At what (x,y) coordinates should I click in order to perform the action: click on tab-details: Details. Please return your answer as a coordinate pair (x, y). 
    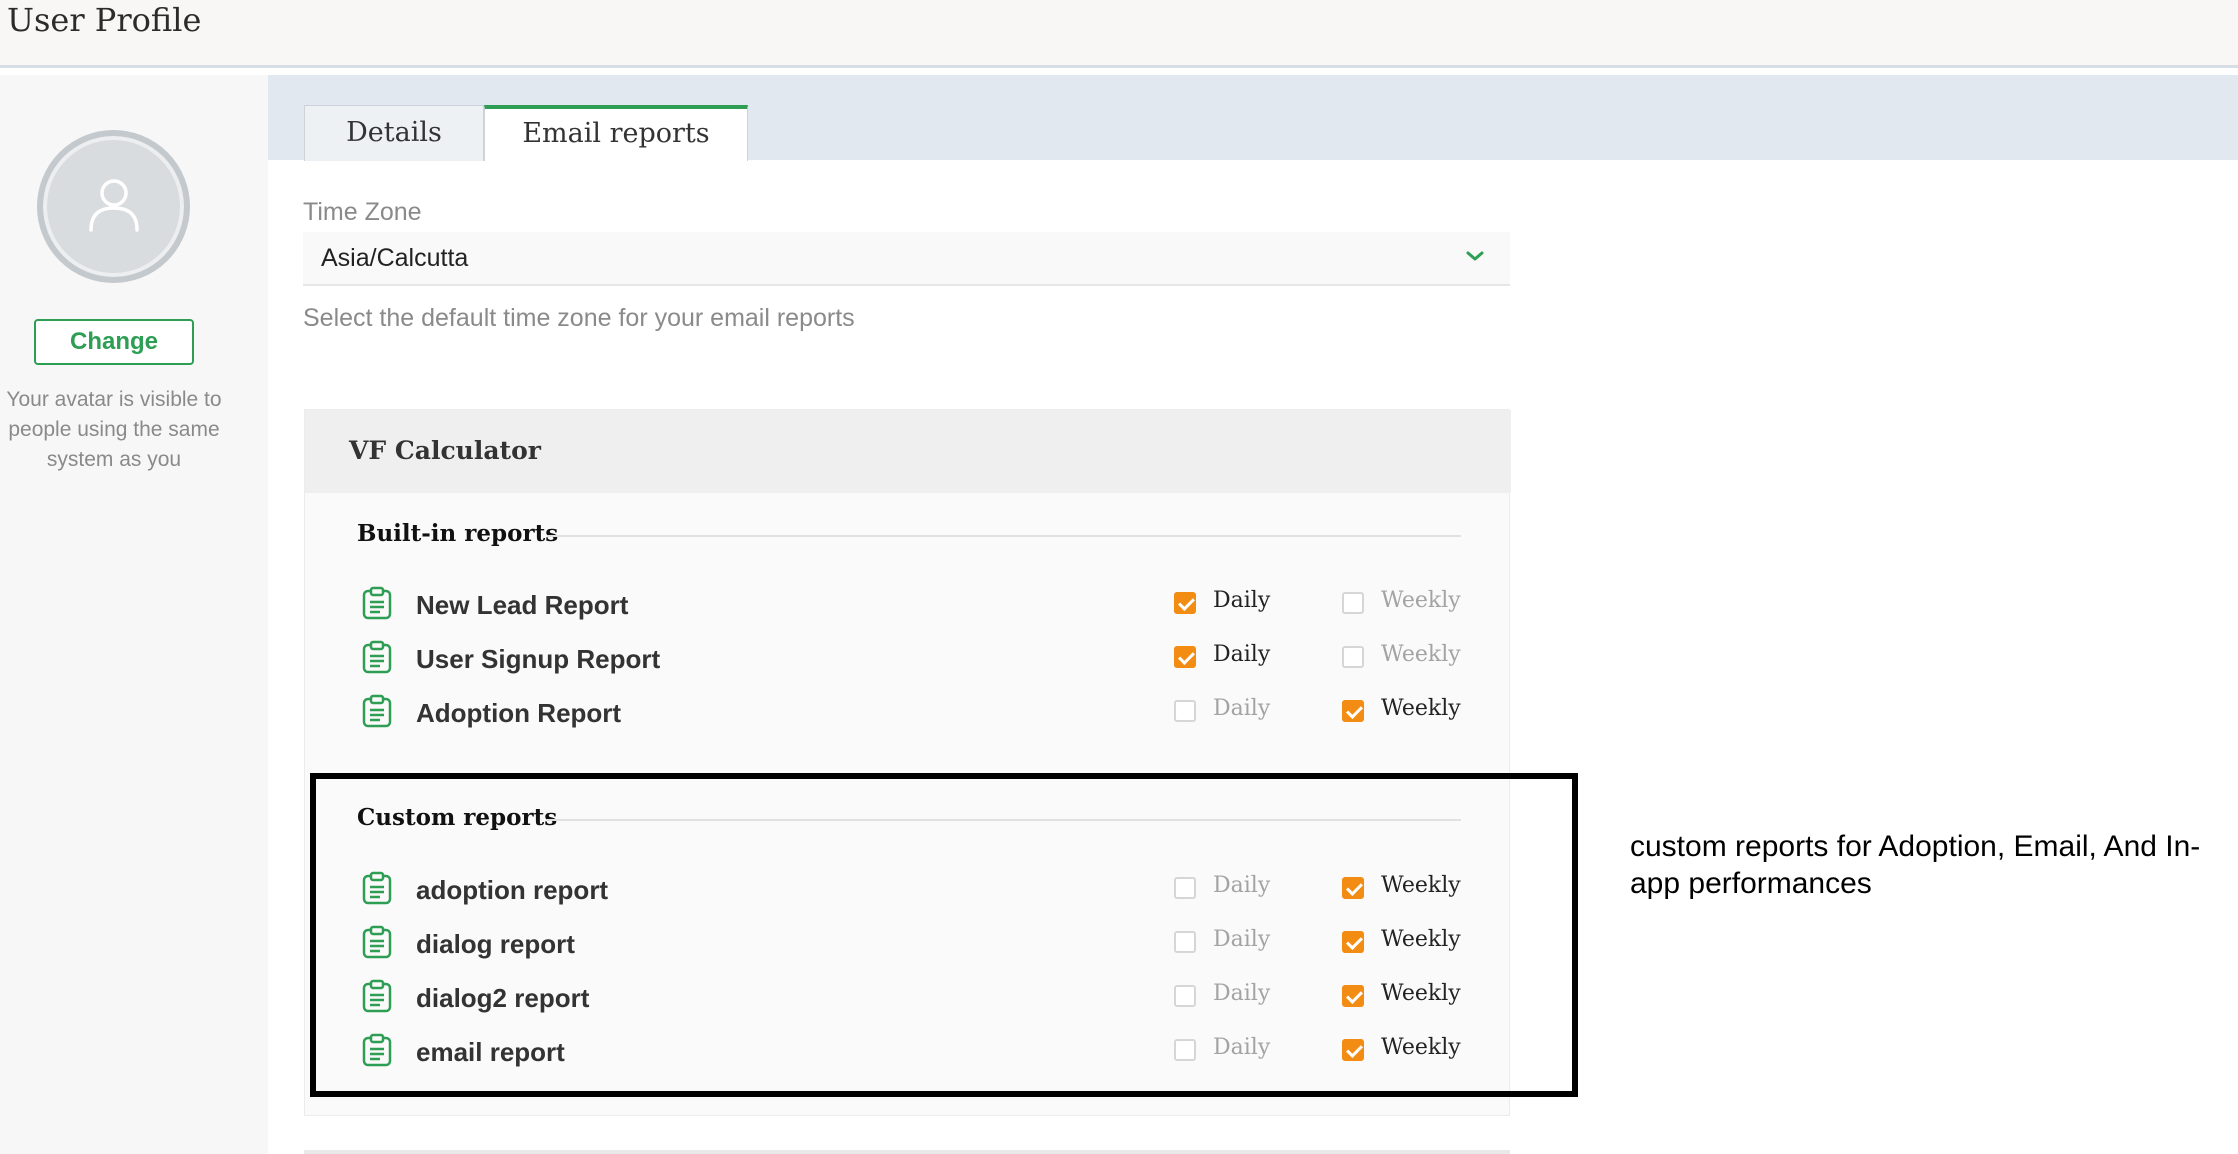
    Looking at the image, I should click on (394, 133).